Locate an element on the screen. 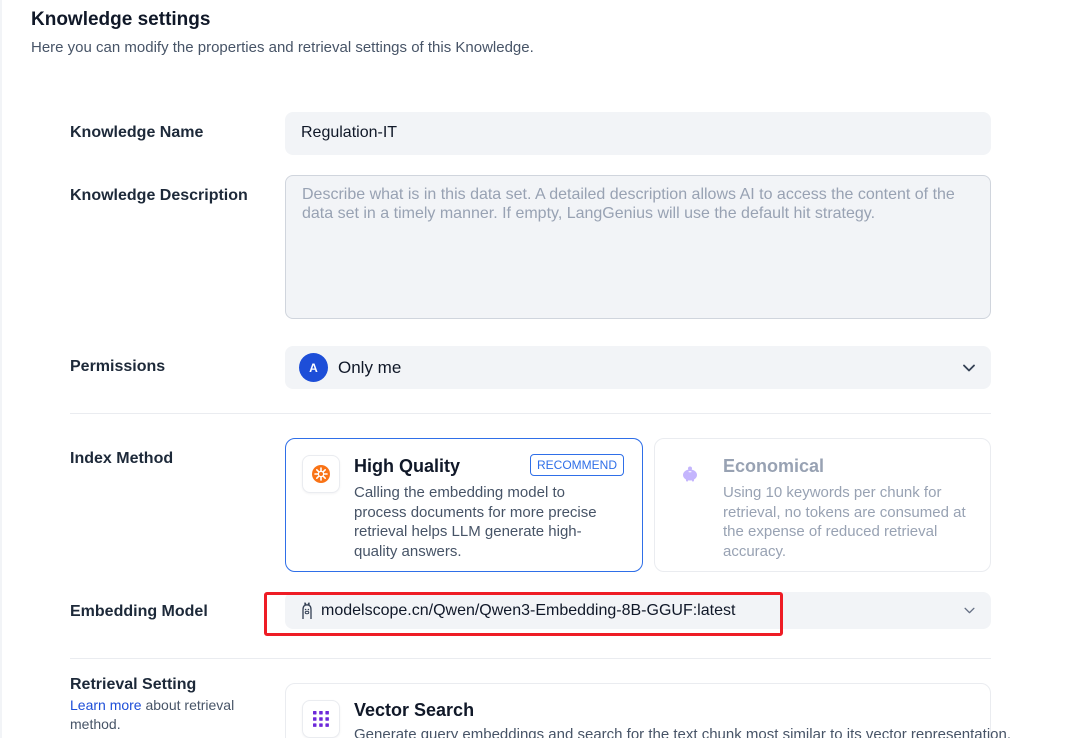 The width and height of the screenshot is (1068, 738). grid-icon is located at coordinates (321, 719).